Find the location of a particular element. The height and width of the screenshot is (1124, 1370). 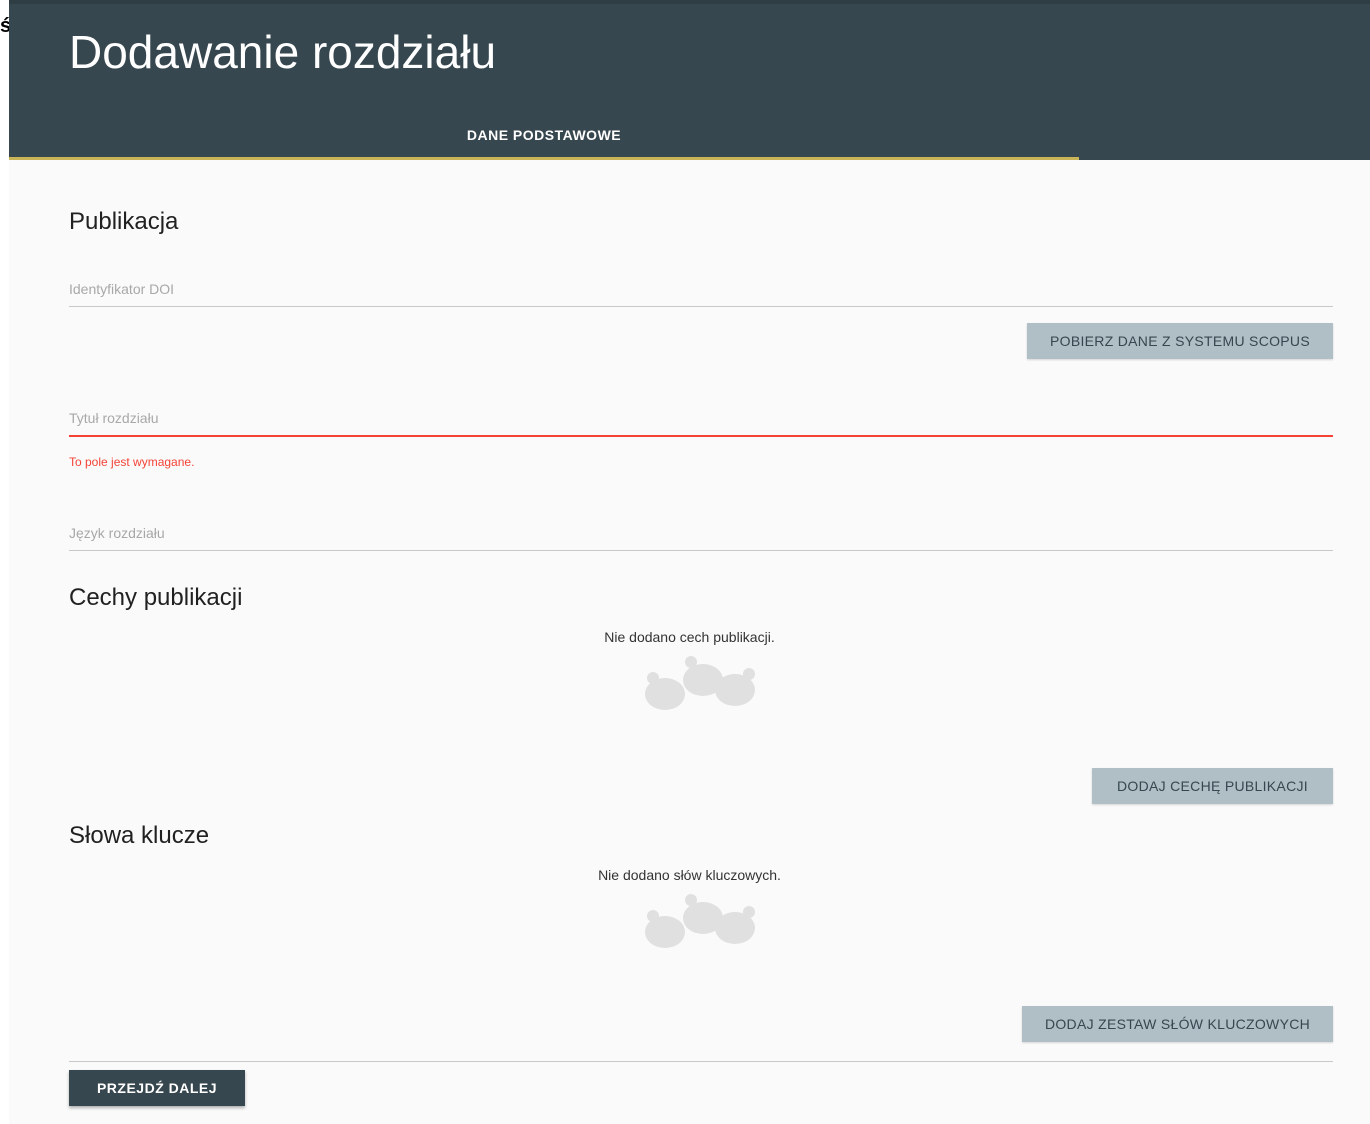

doi-field-wrapper is located at coordinates (701, 289).